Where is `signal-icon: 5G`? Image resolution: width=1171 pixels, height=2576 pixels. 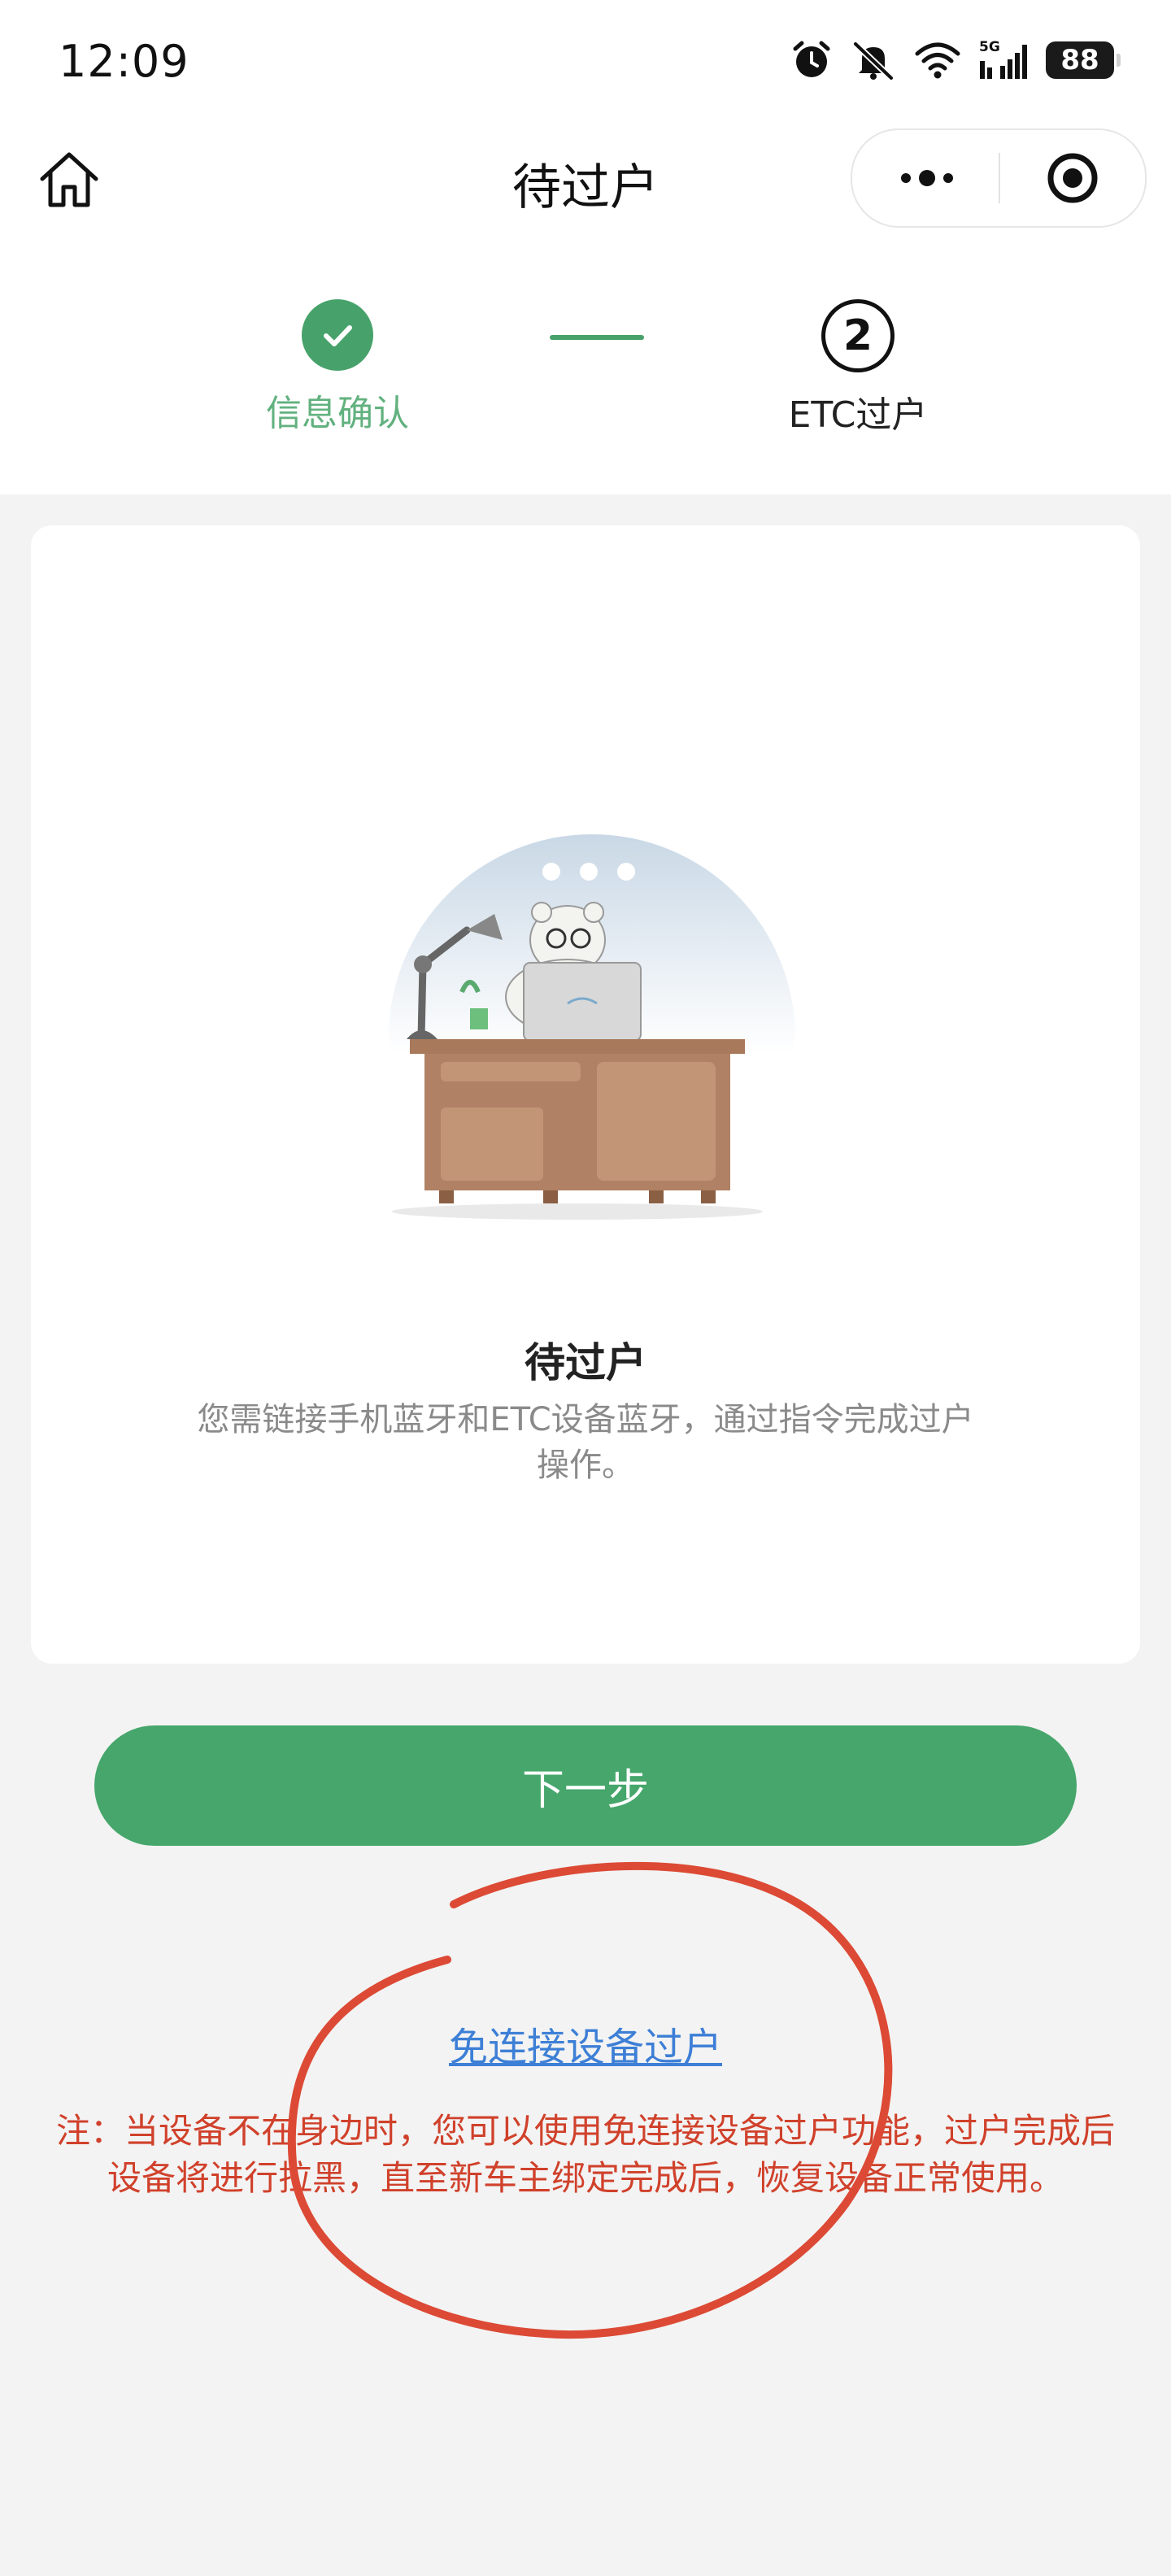
signal-icon: 5G is located at coordinates (1003, 60).